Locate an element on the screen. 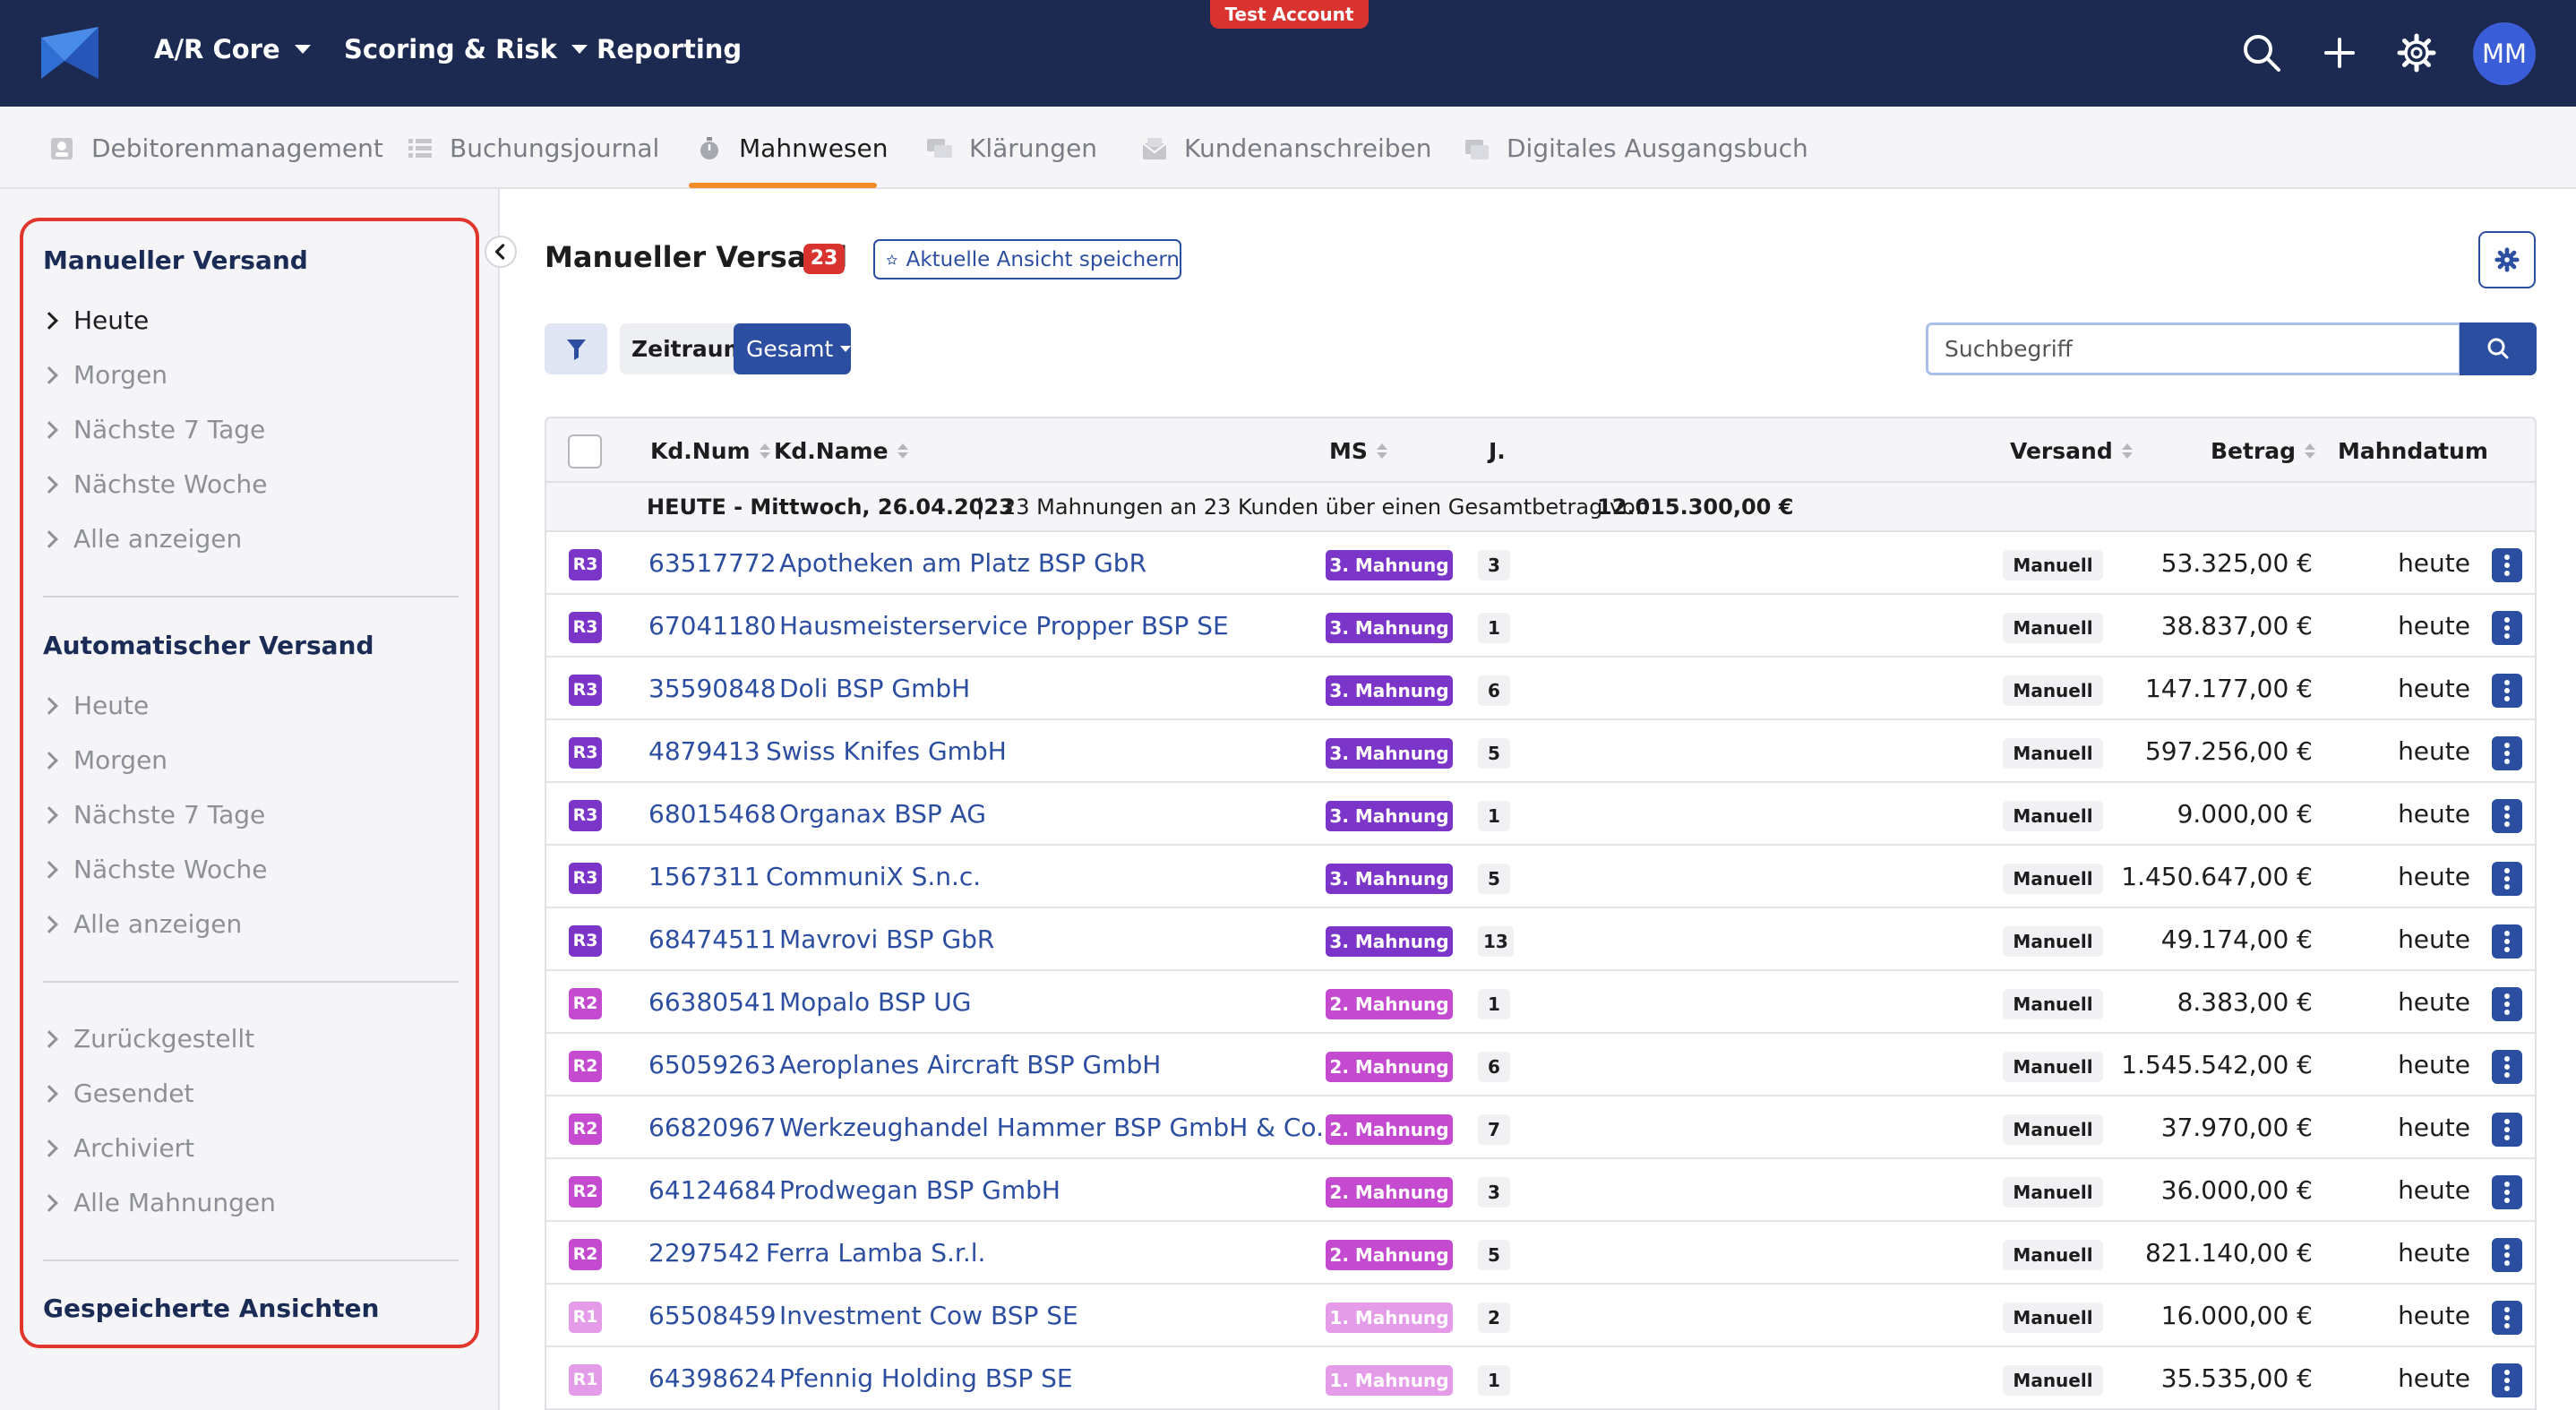 This screenshot has width=2576, height=1410. customer-number-link: 64398624 is located at coordinates (712, 1378).